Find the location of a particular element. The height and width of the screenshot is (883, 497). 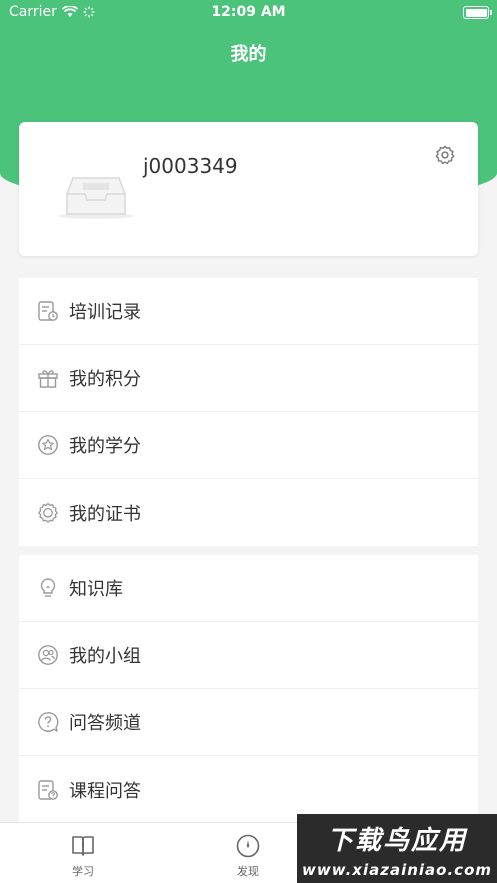

battery-icon is located at coordinates (477, 12).